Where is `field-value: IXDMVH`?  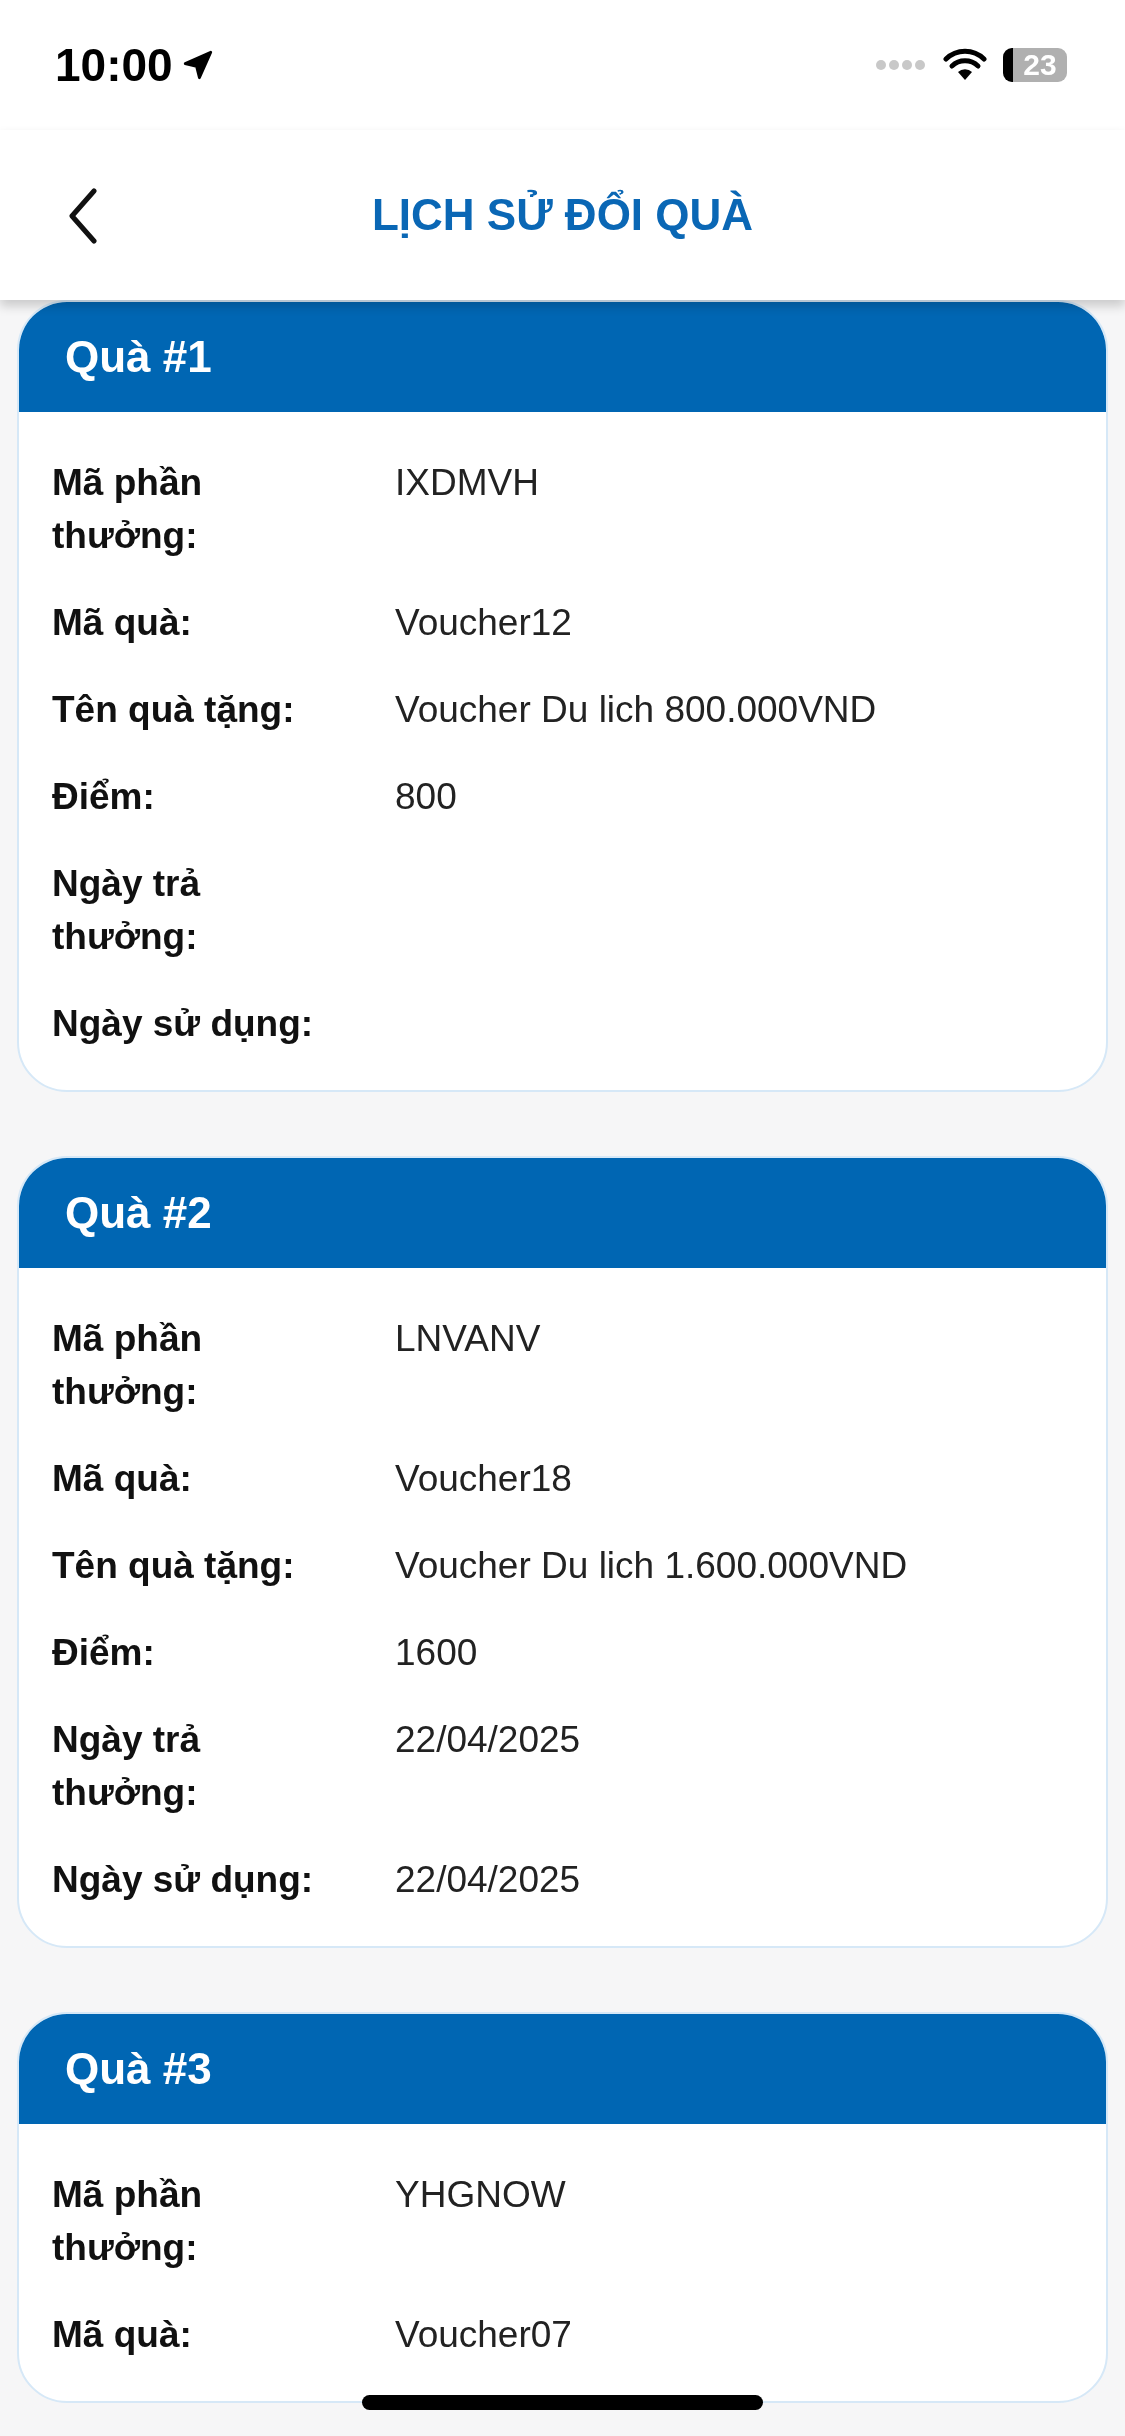
field-value: IXDMVH is located at coordinates (467, 483).